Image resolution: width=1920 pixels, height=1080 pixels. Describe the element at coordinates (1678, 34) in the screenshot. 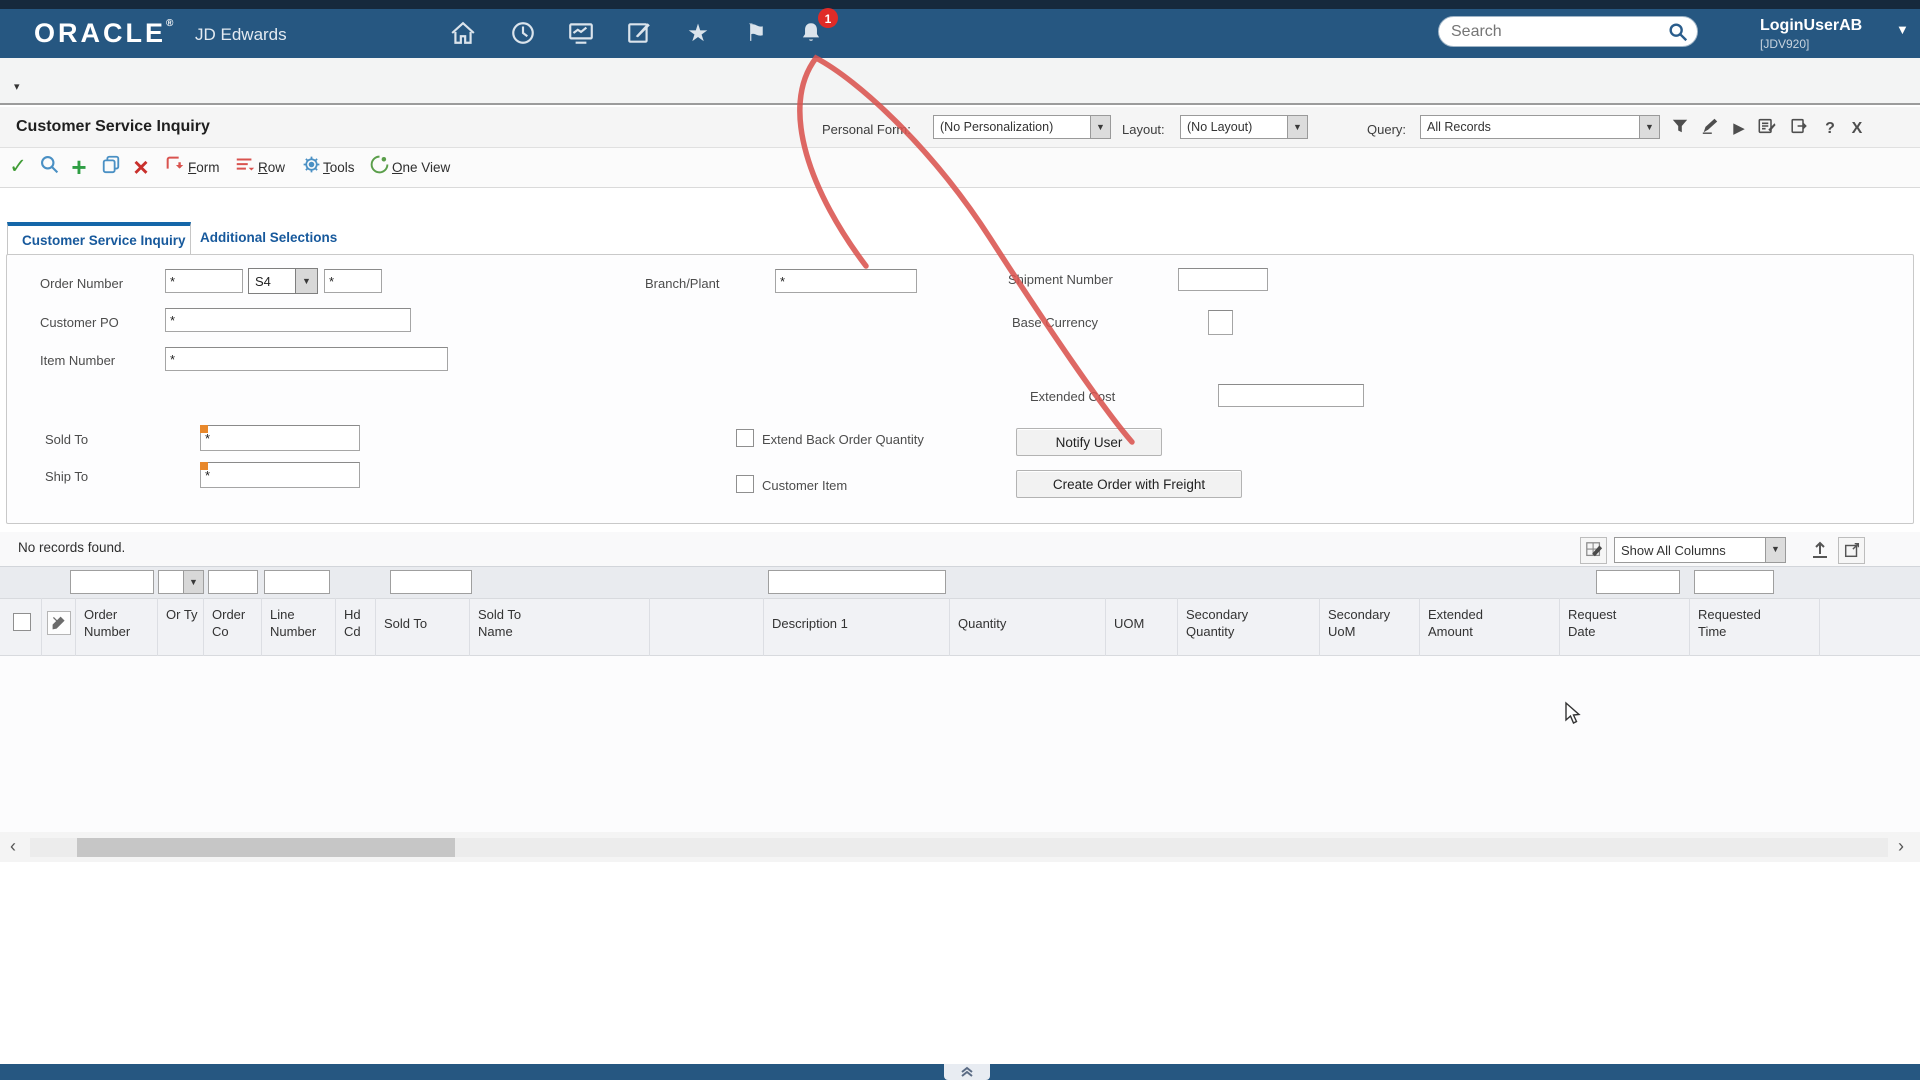

I see `search-icon` at that location.